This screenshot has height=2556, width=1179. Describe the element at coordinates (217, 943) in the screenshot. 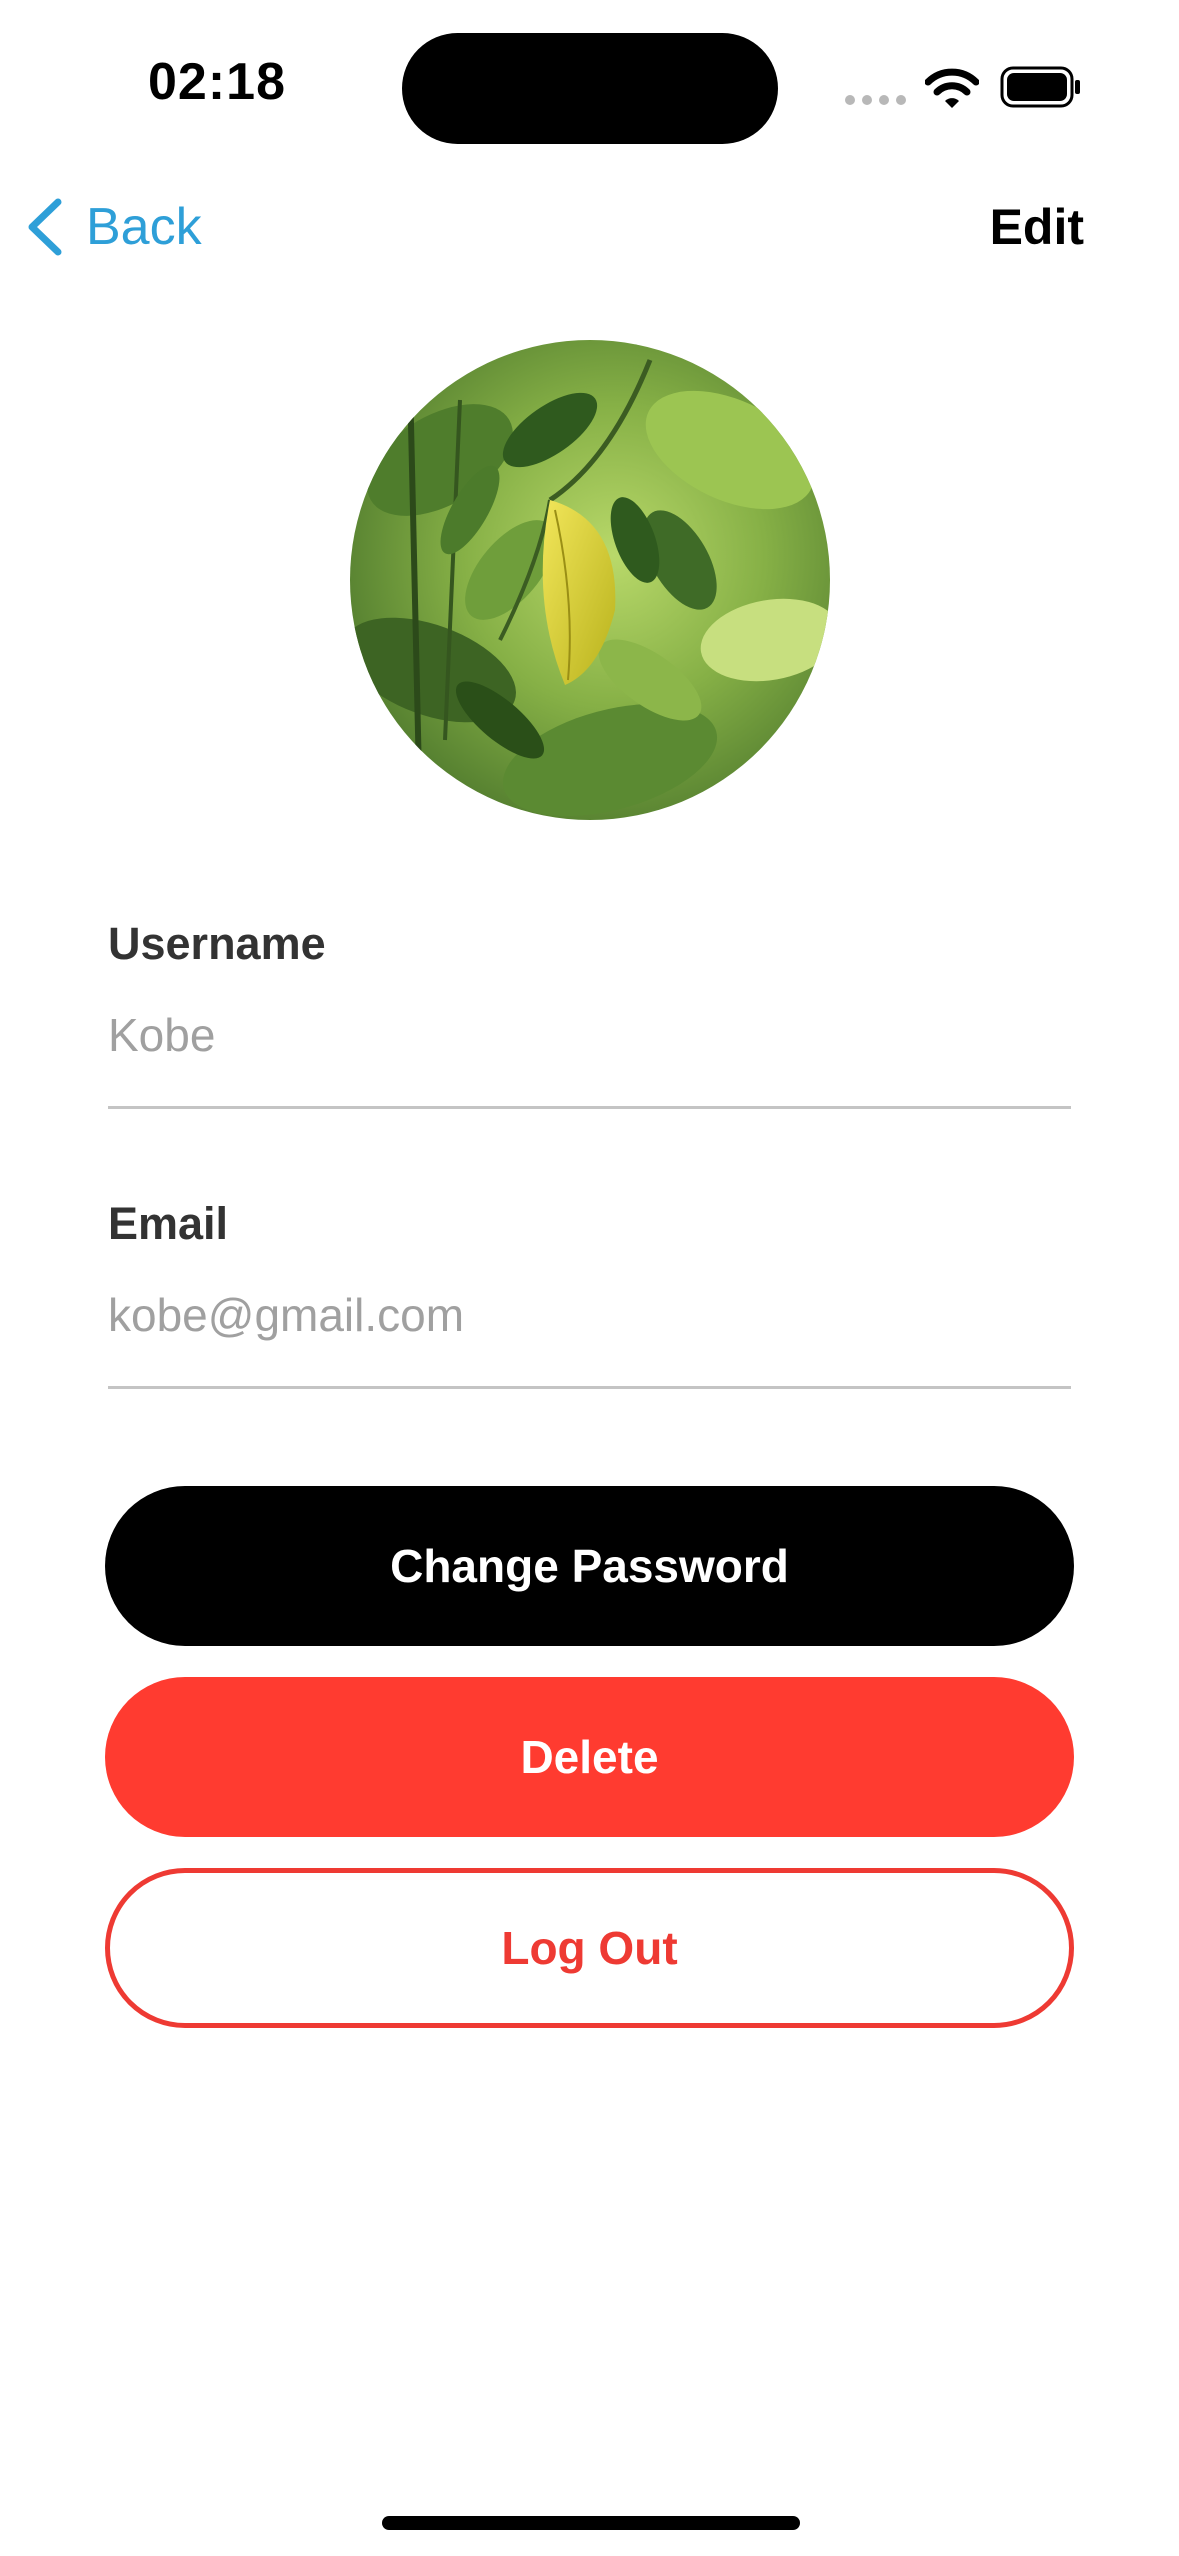

I see `username-label: Username` at that location.